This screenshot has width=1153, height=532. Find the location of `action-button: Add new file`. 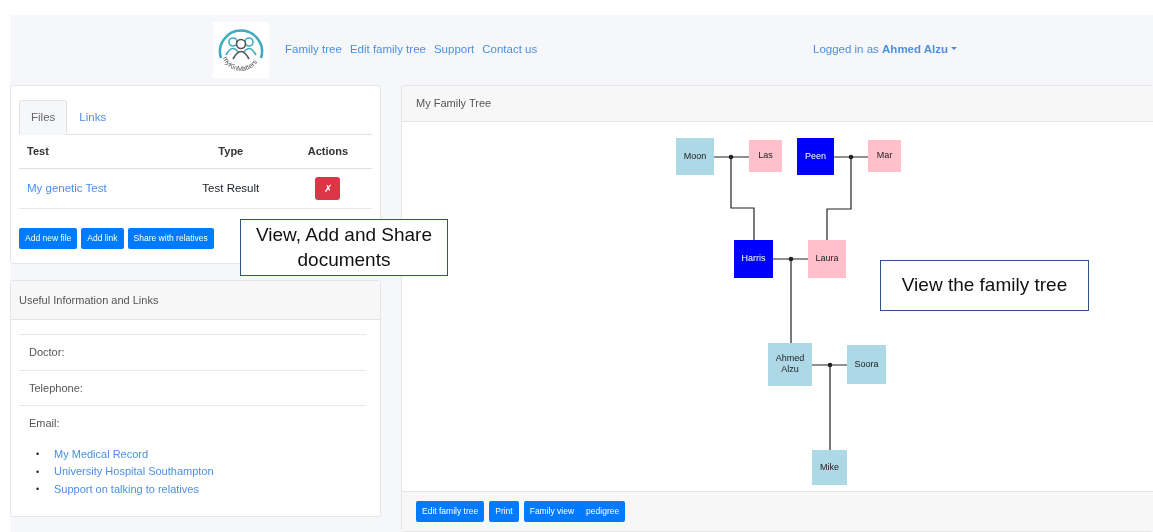

action-button: Add new file is located at coordinates (48, 238).